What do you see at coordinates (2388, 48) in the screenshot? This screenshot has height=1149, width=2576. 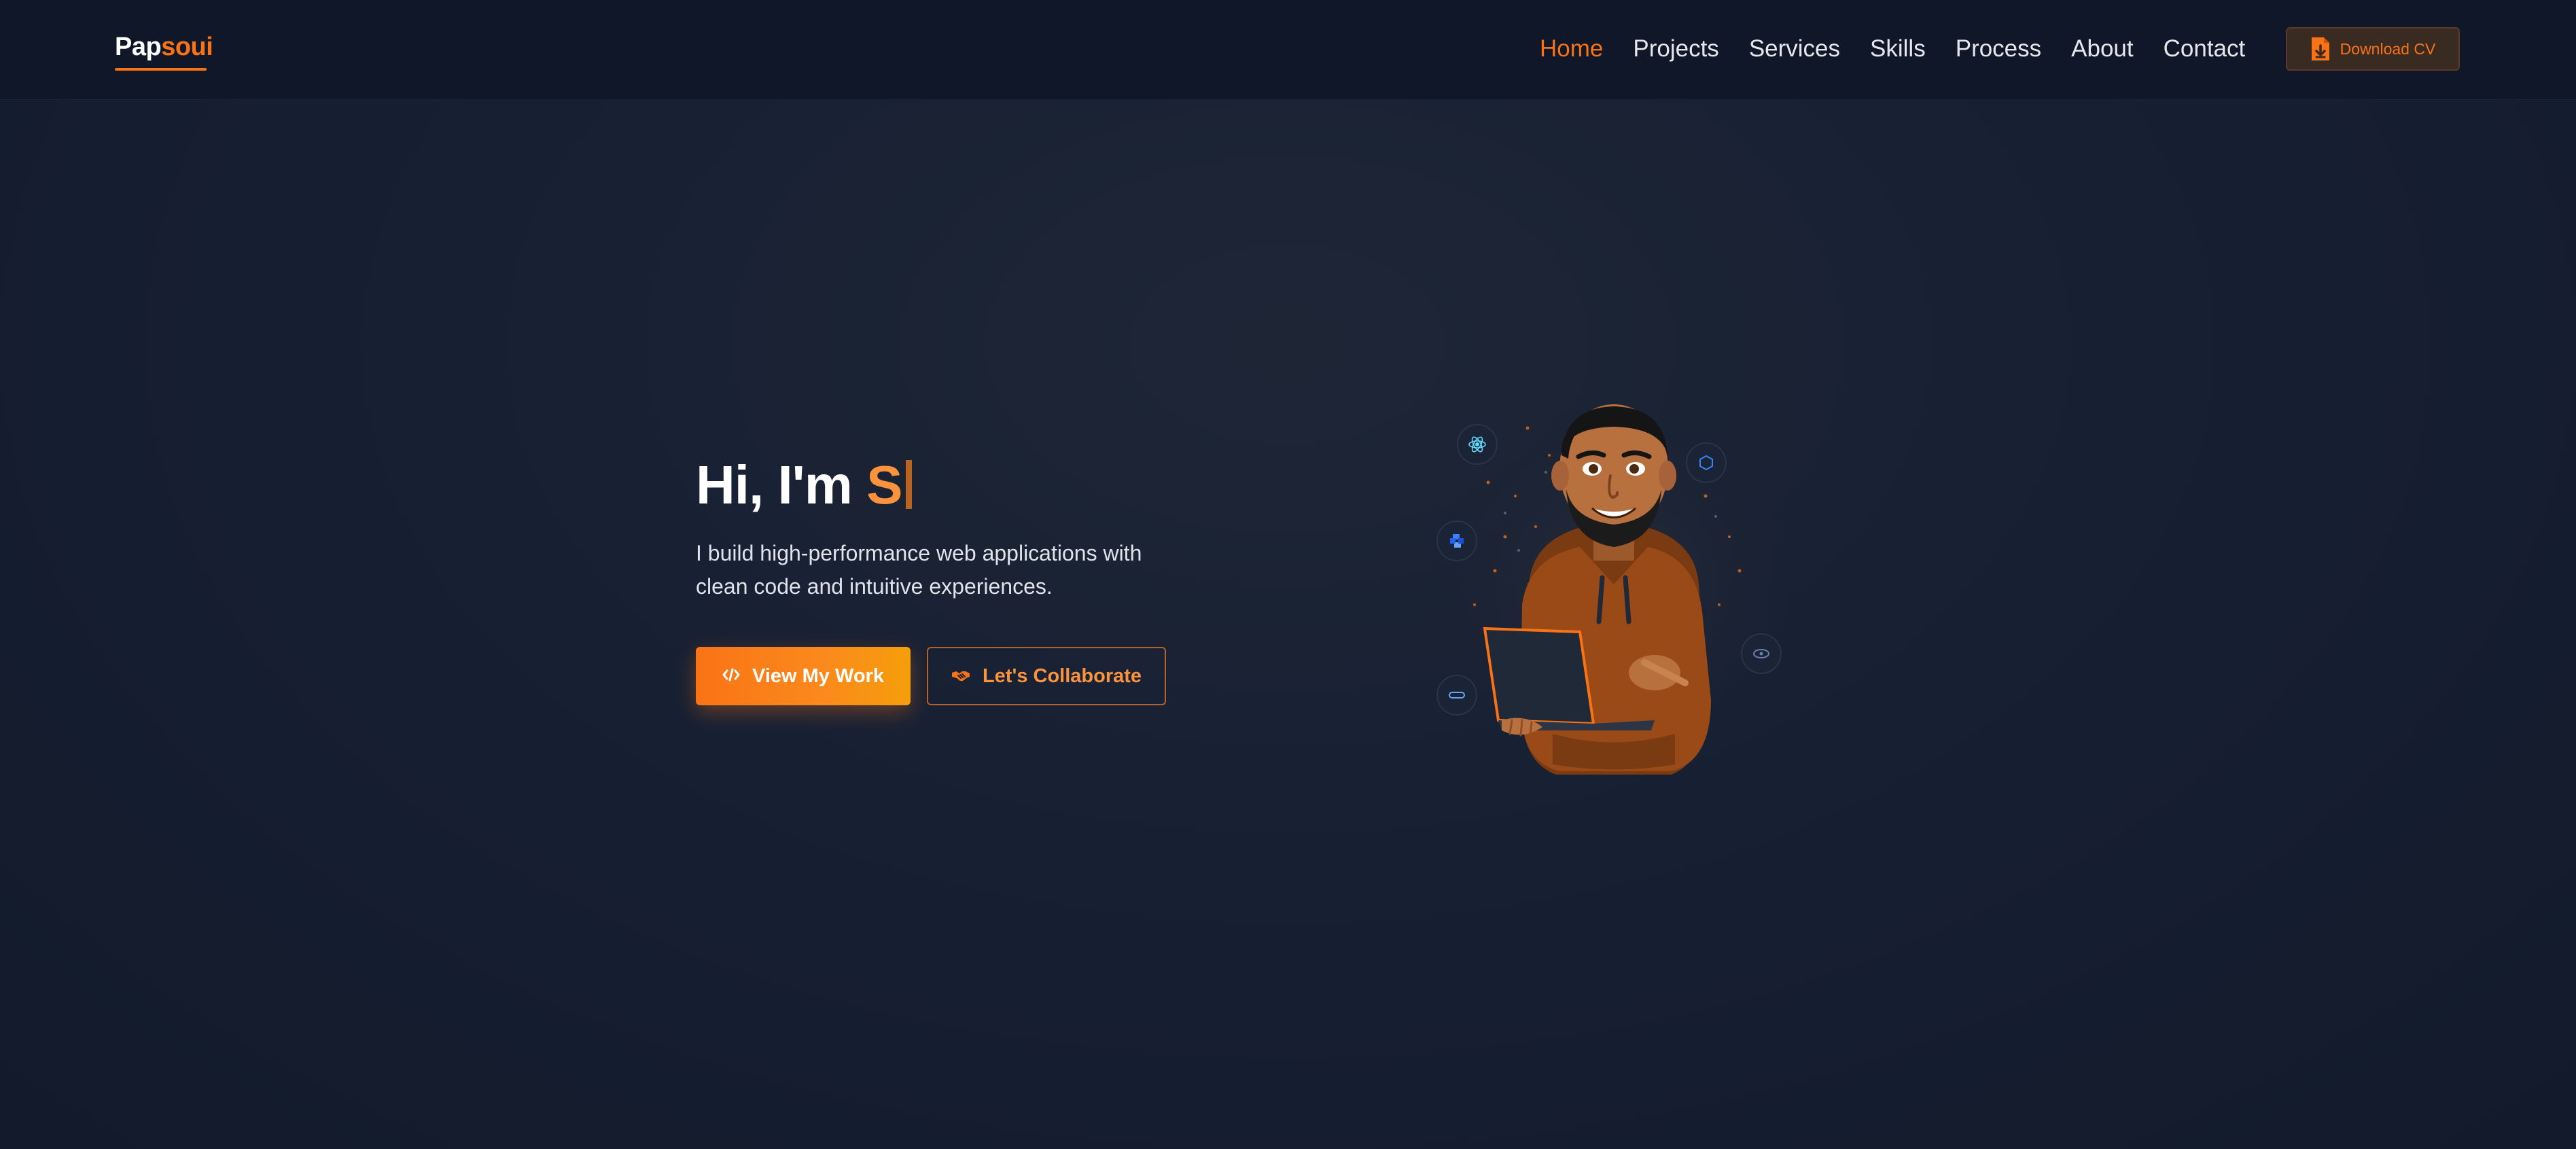 I see `download-cv-label: Download CV` at bounding box center [2388, 48].